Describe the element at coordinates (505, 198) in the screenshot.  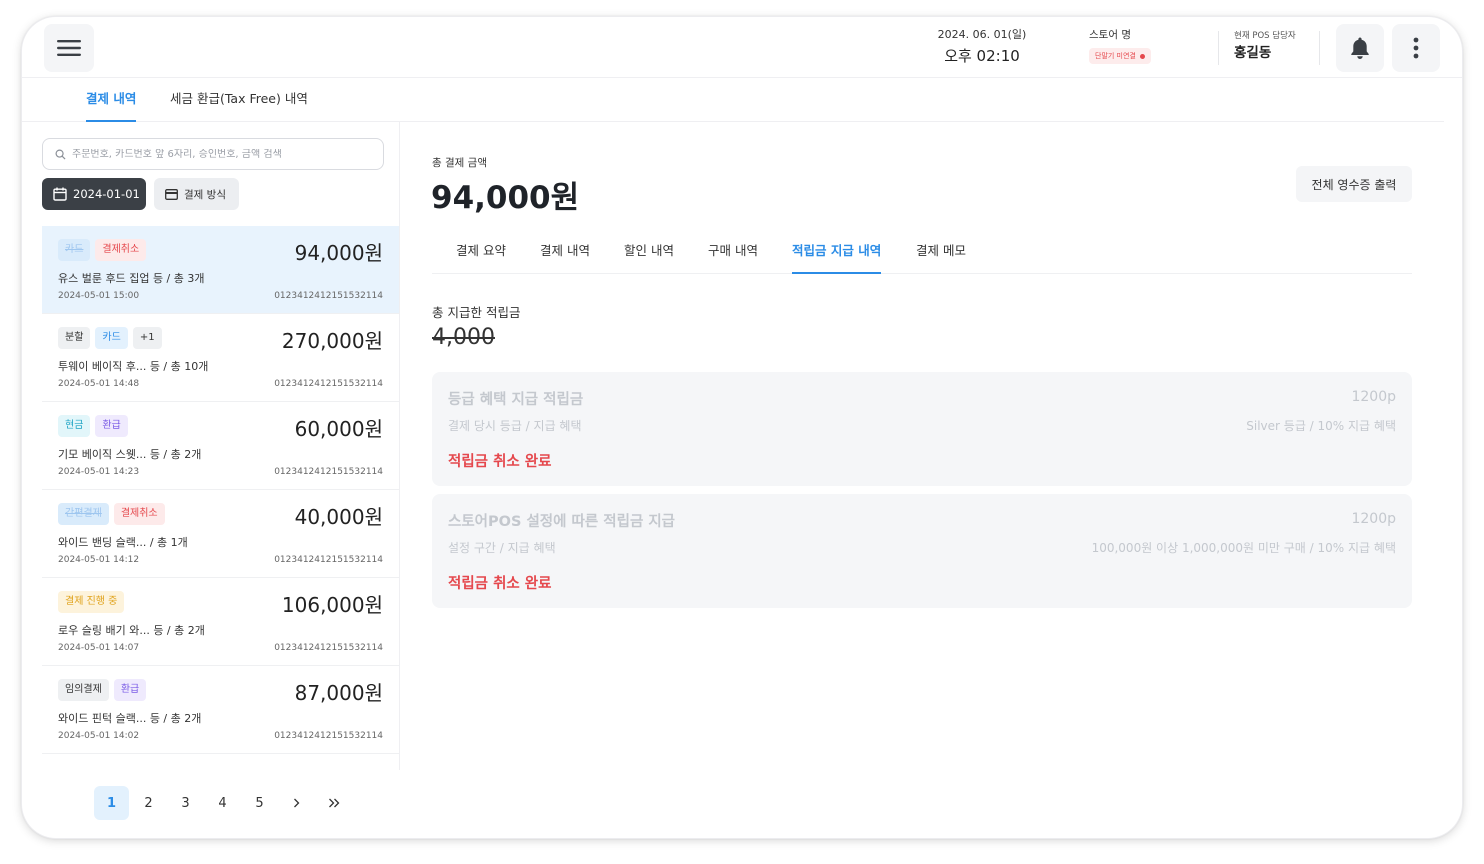
I see `total-amount: 94,000원` at that location.